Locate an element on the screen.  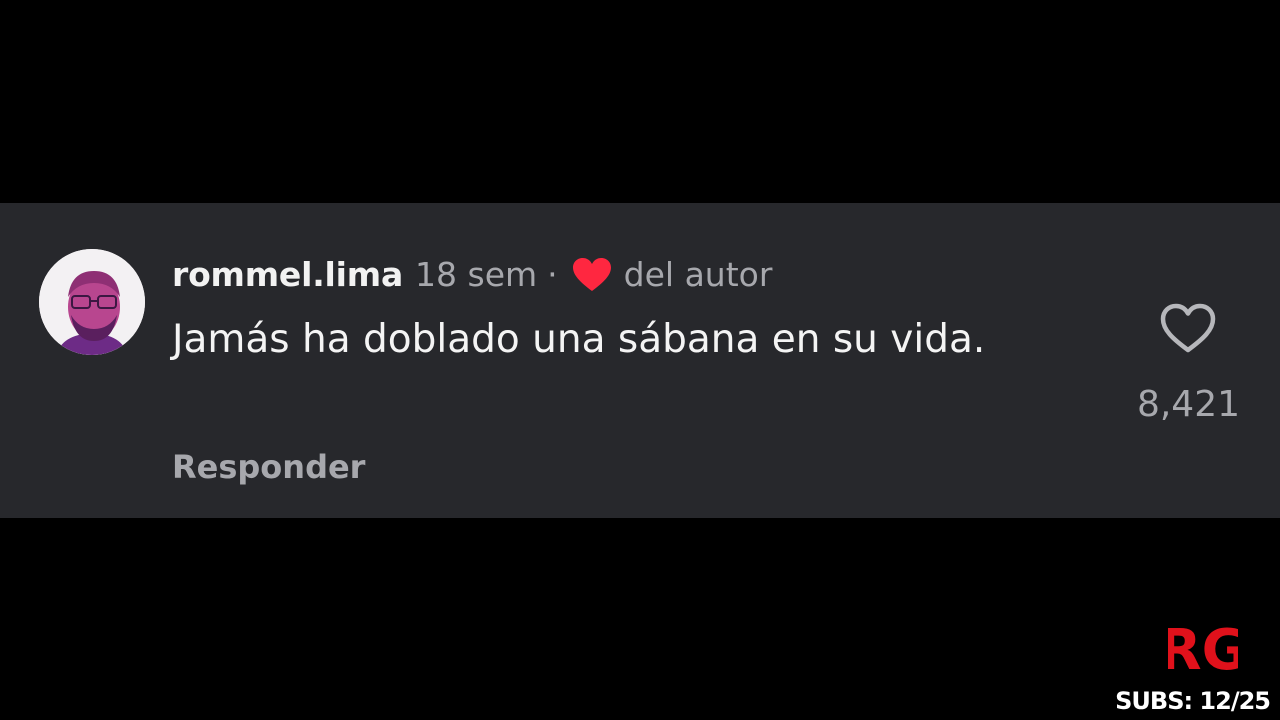
heart-filled-icon is located at coordinates (592, 275).